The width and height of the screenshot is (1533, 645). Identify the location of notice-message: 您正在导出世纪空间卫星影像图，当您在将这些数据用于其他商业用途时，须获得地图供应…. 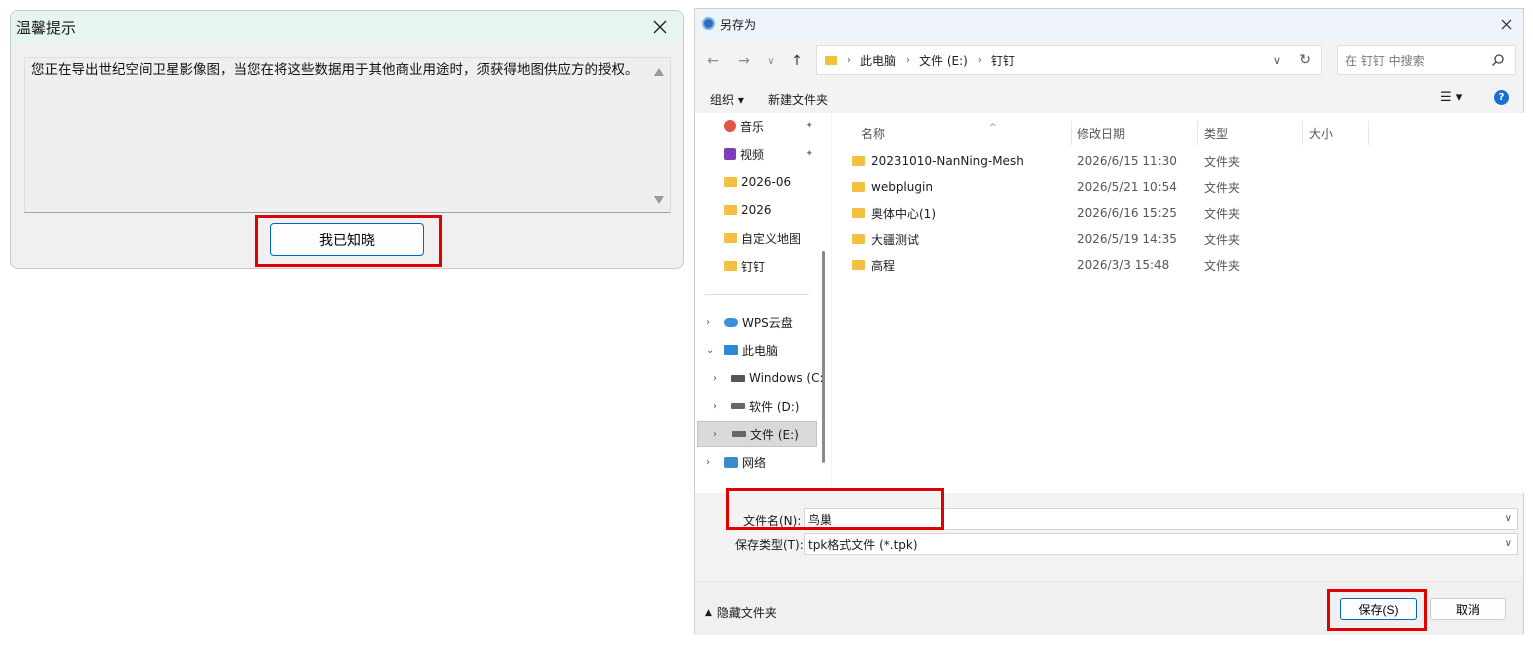
(335, 70).